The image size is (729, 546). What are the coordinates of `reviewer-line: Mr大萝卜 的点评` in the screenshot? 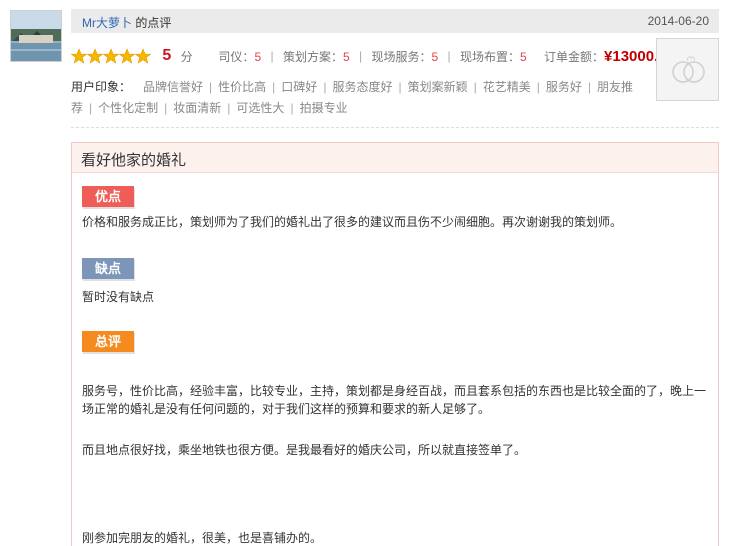 It's located at (126, 22).